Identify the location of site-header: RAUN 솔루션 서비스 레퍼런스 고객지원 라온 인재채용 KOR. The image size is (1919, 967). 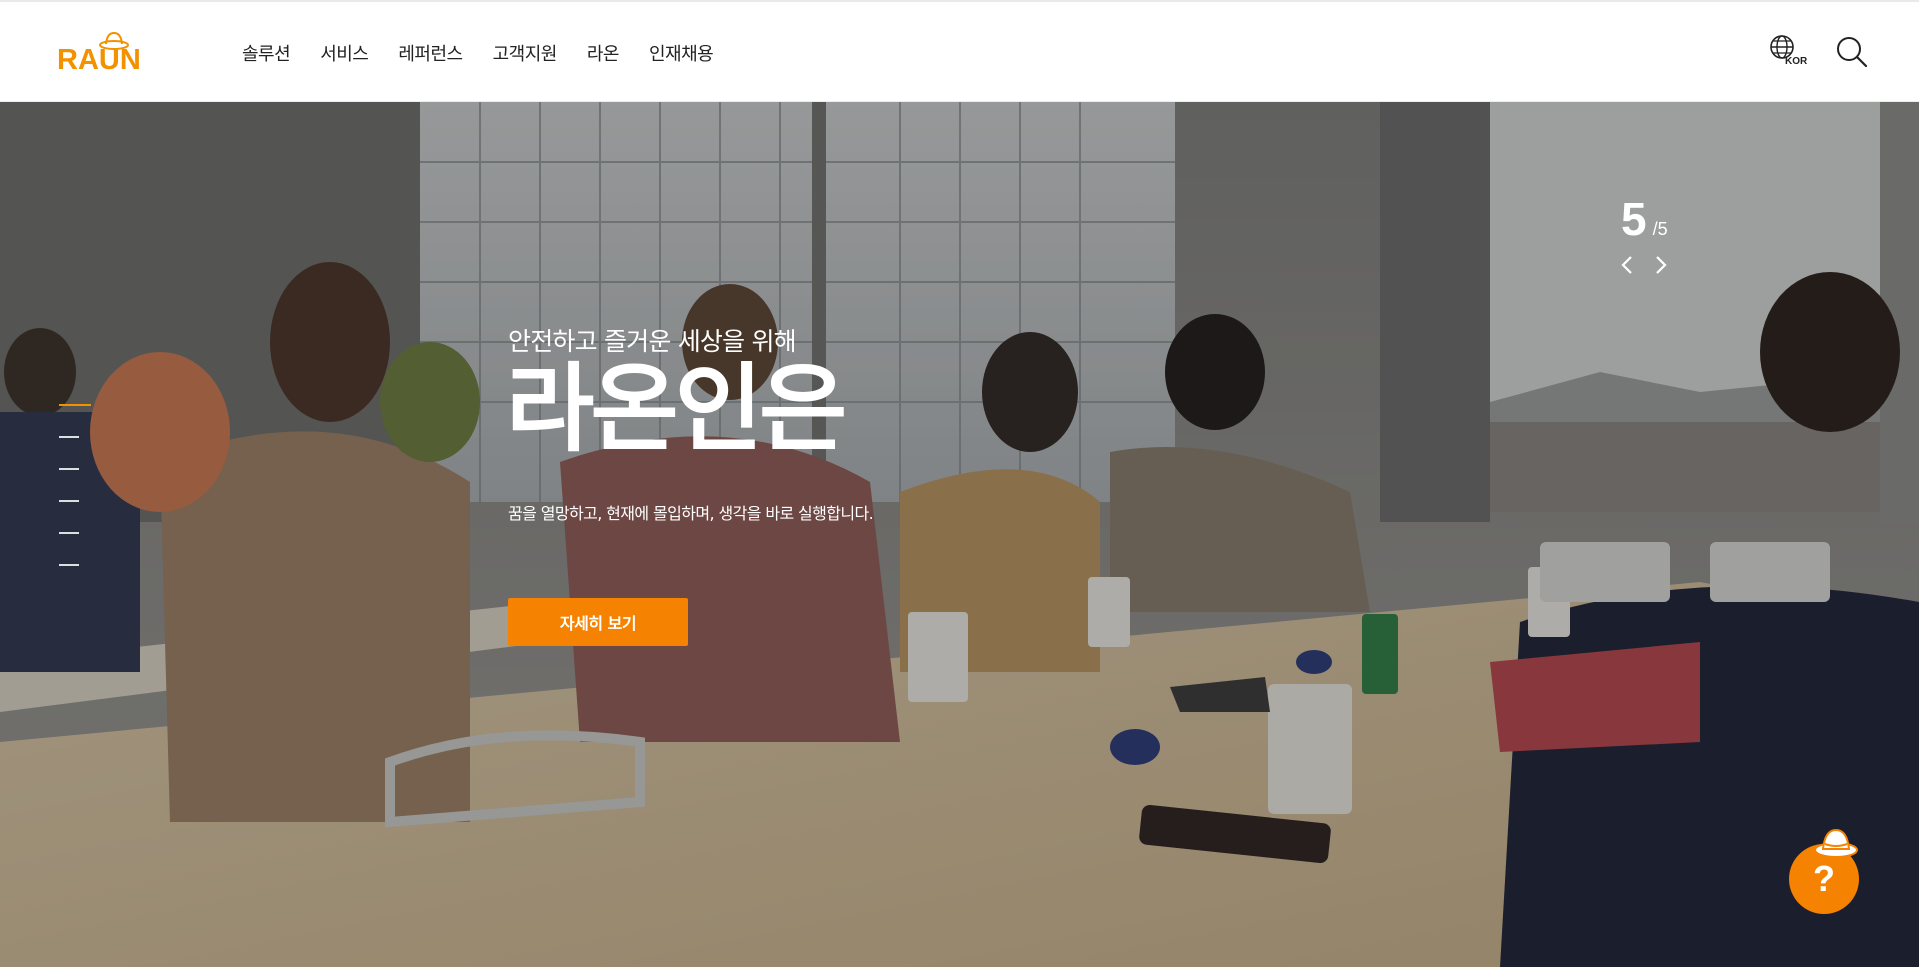
(959, 51).